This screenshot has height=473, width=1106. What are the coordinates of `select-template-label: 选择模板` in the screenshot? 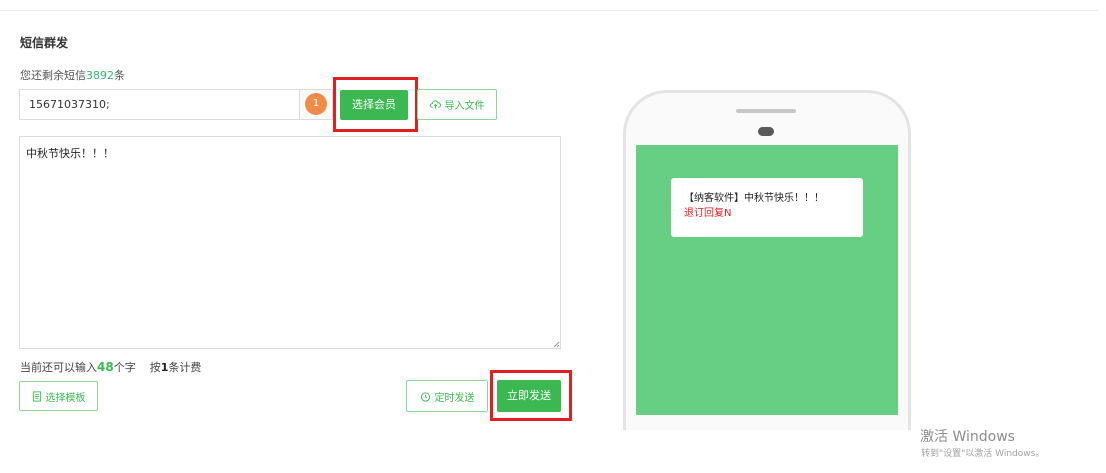 It's located at (65, 398).